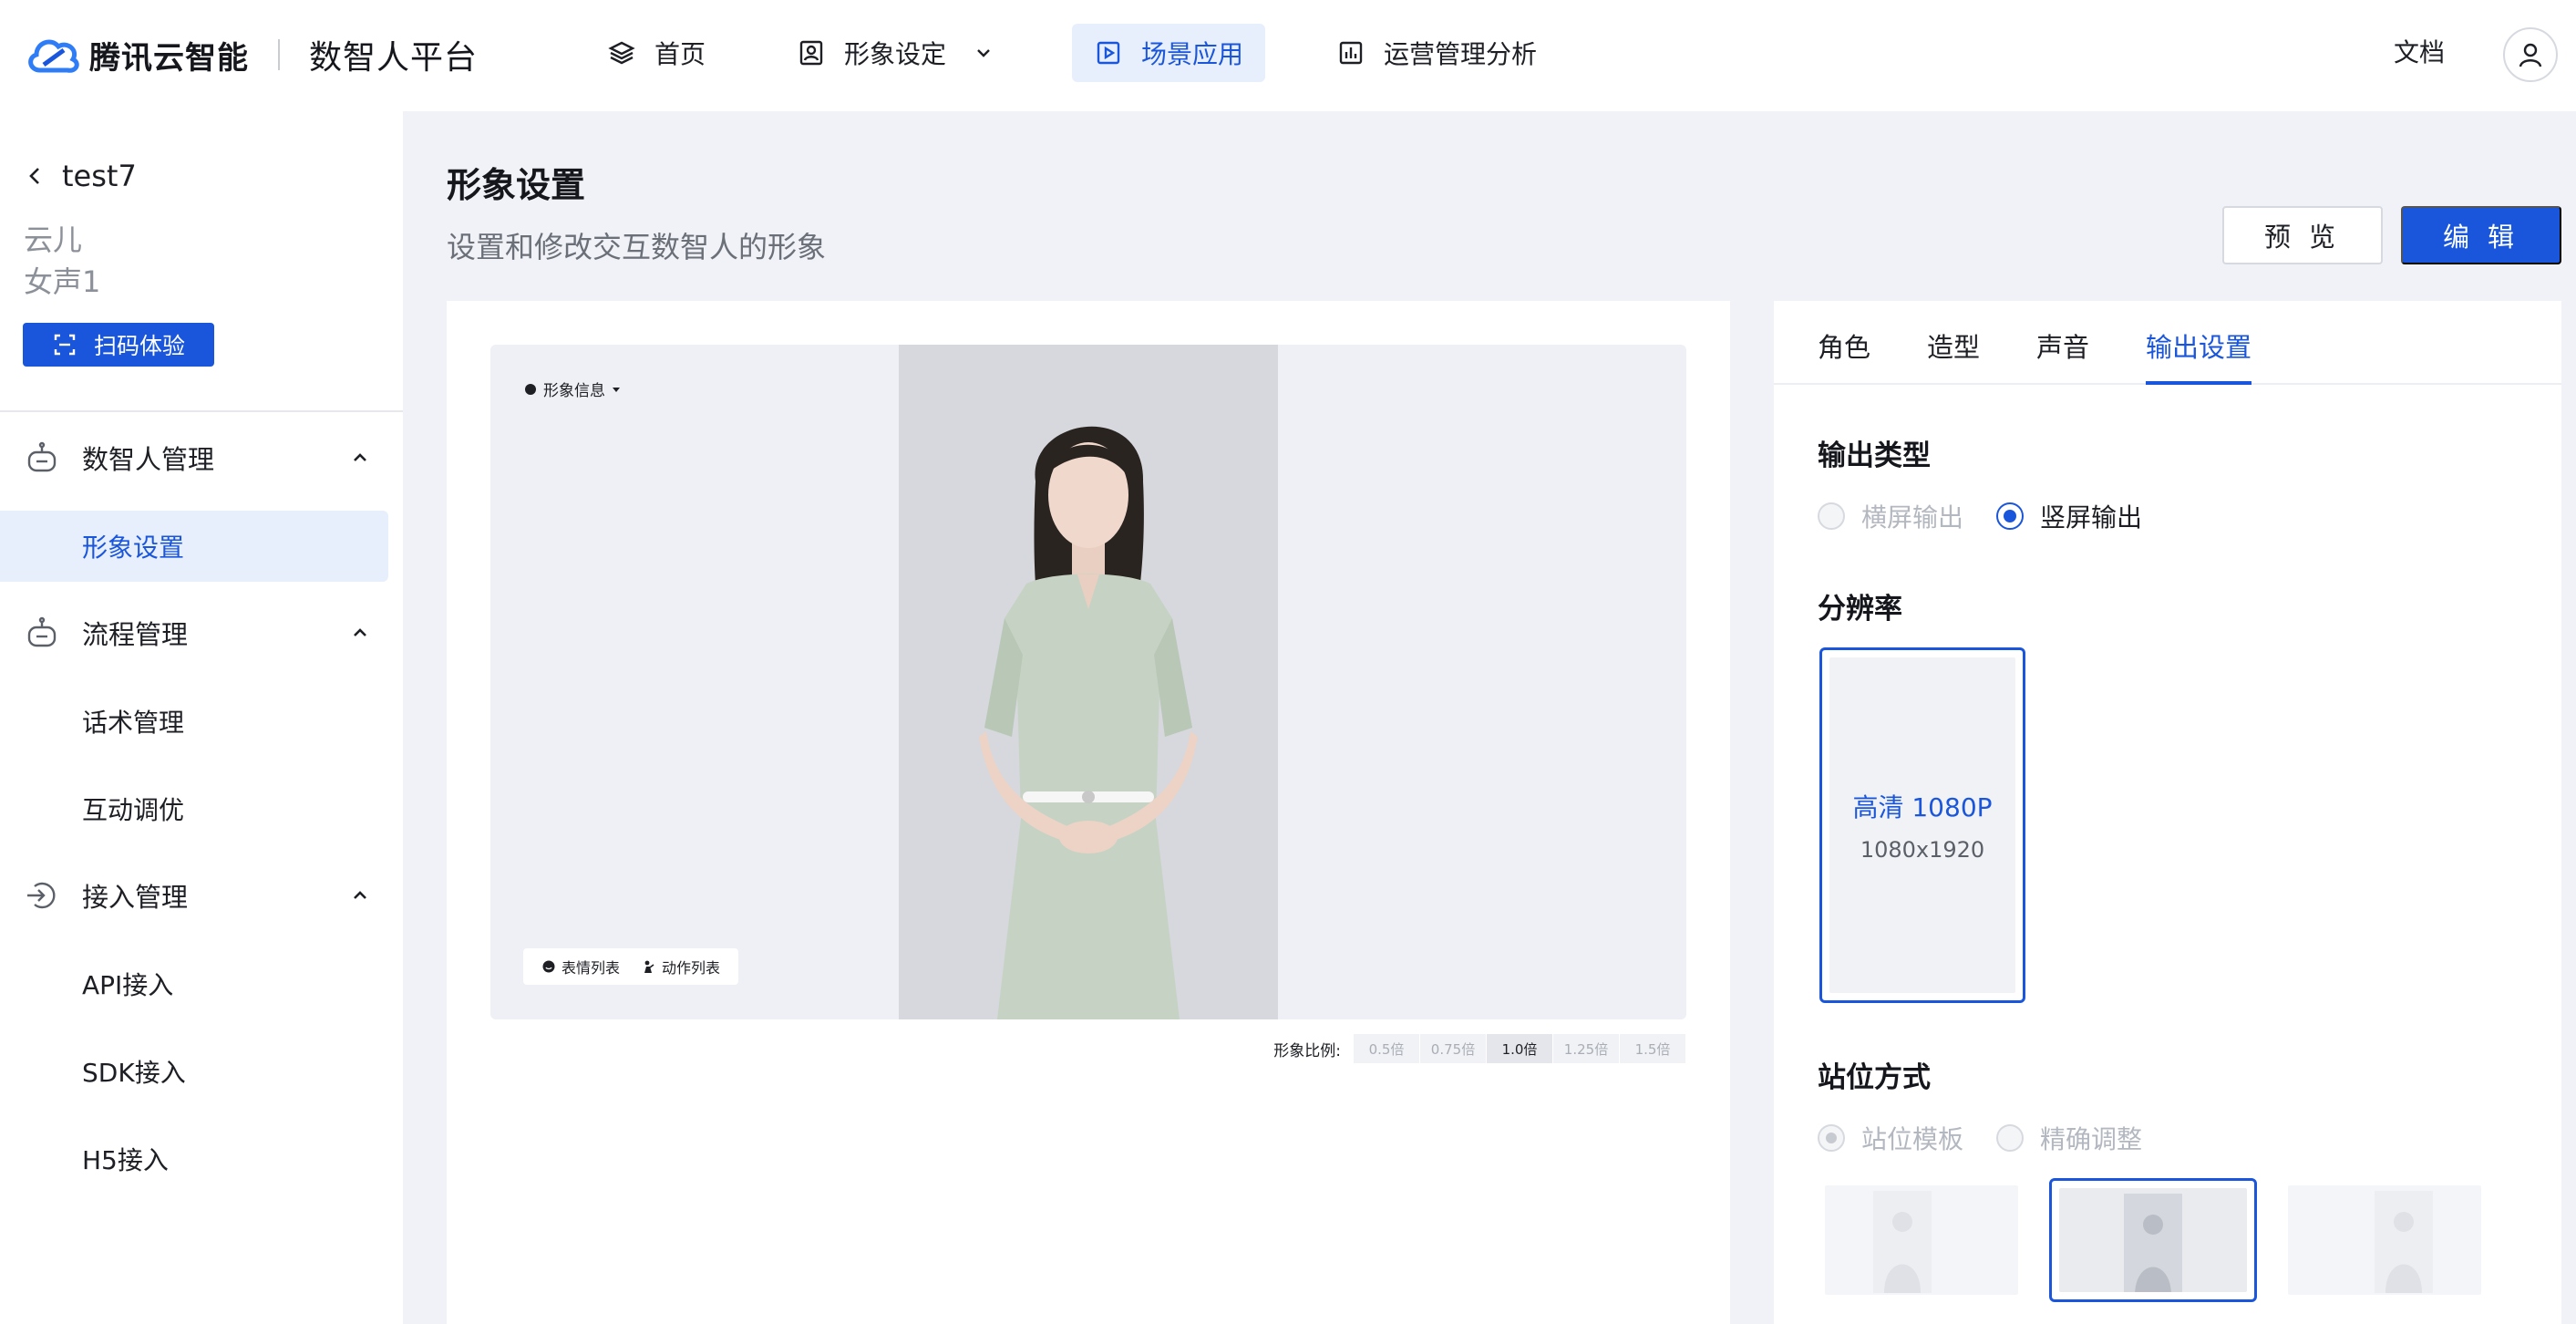  Describe the element at coordinates (811, 53) in the screenshot. I see `portrait-icon` at that location.